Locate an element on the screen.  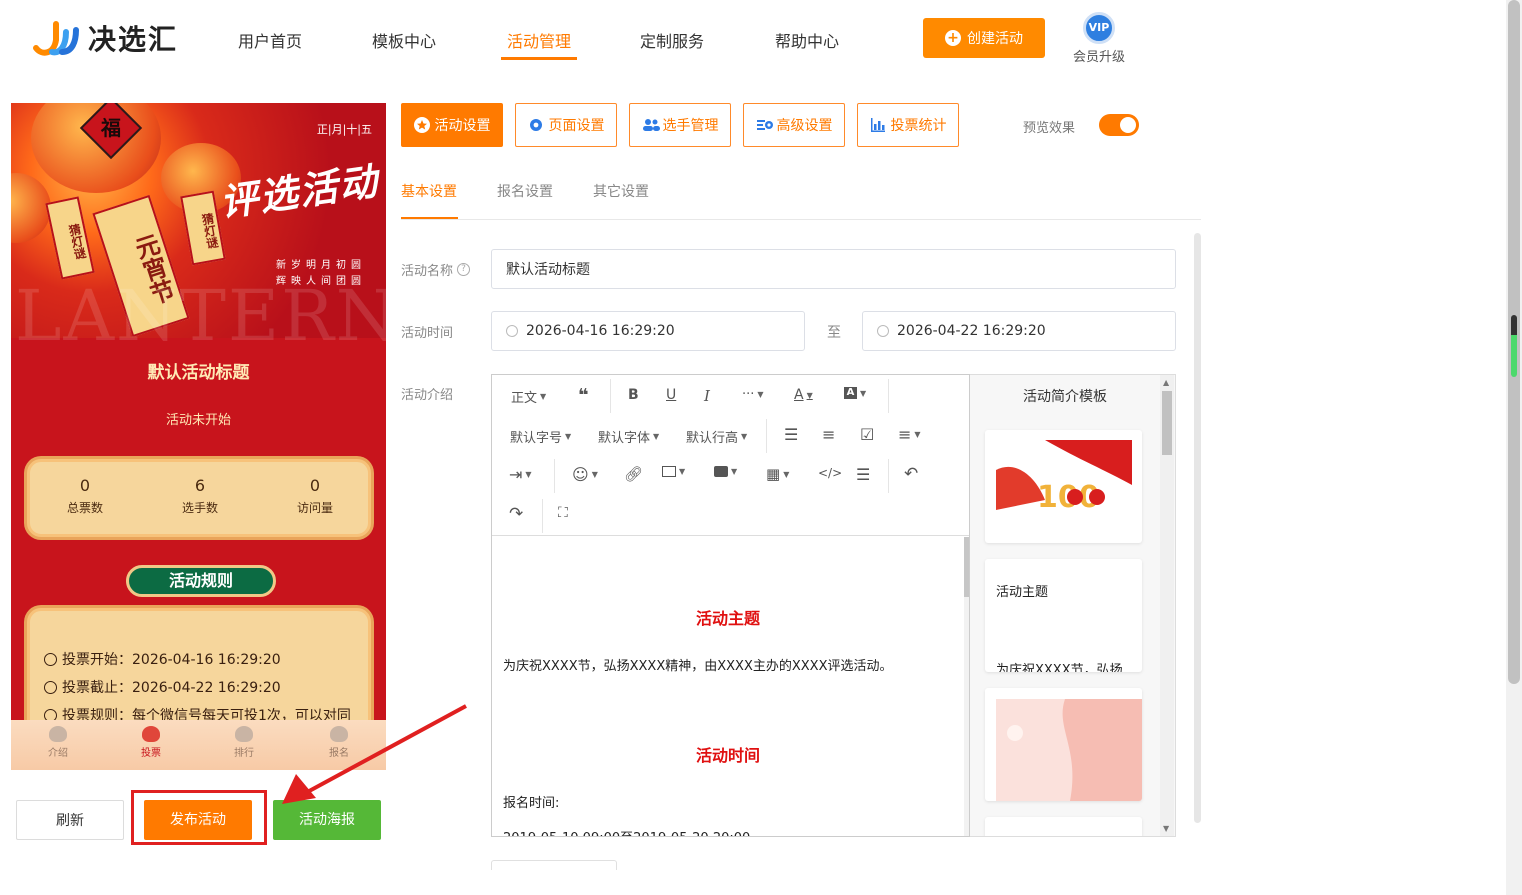
nav-custom-service: 定制服务 is located at coordinates (672, 40).